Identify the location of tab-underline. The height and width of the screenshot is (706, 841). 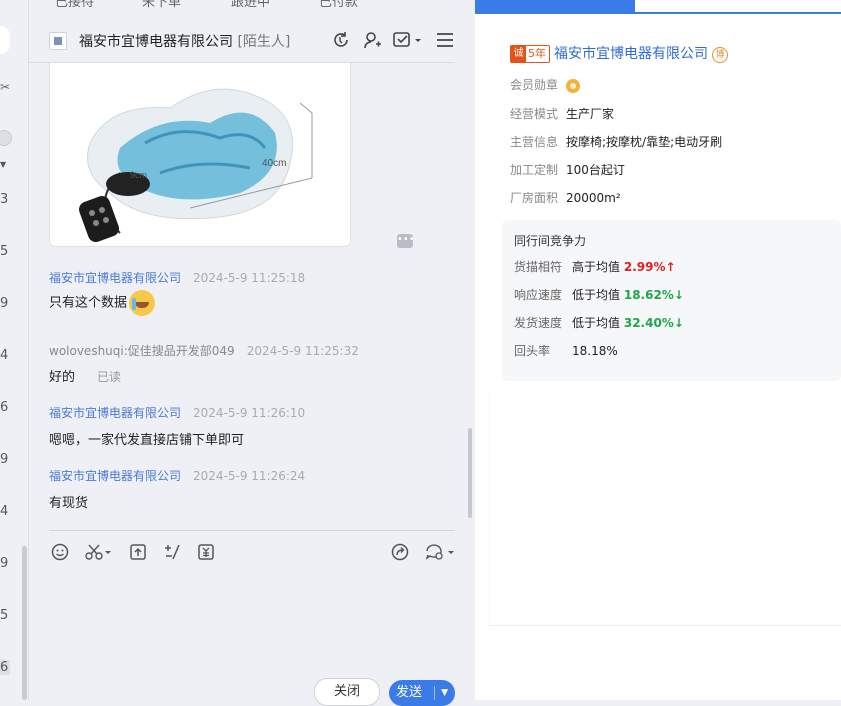
(738, 13).